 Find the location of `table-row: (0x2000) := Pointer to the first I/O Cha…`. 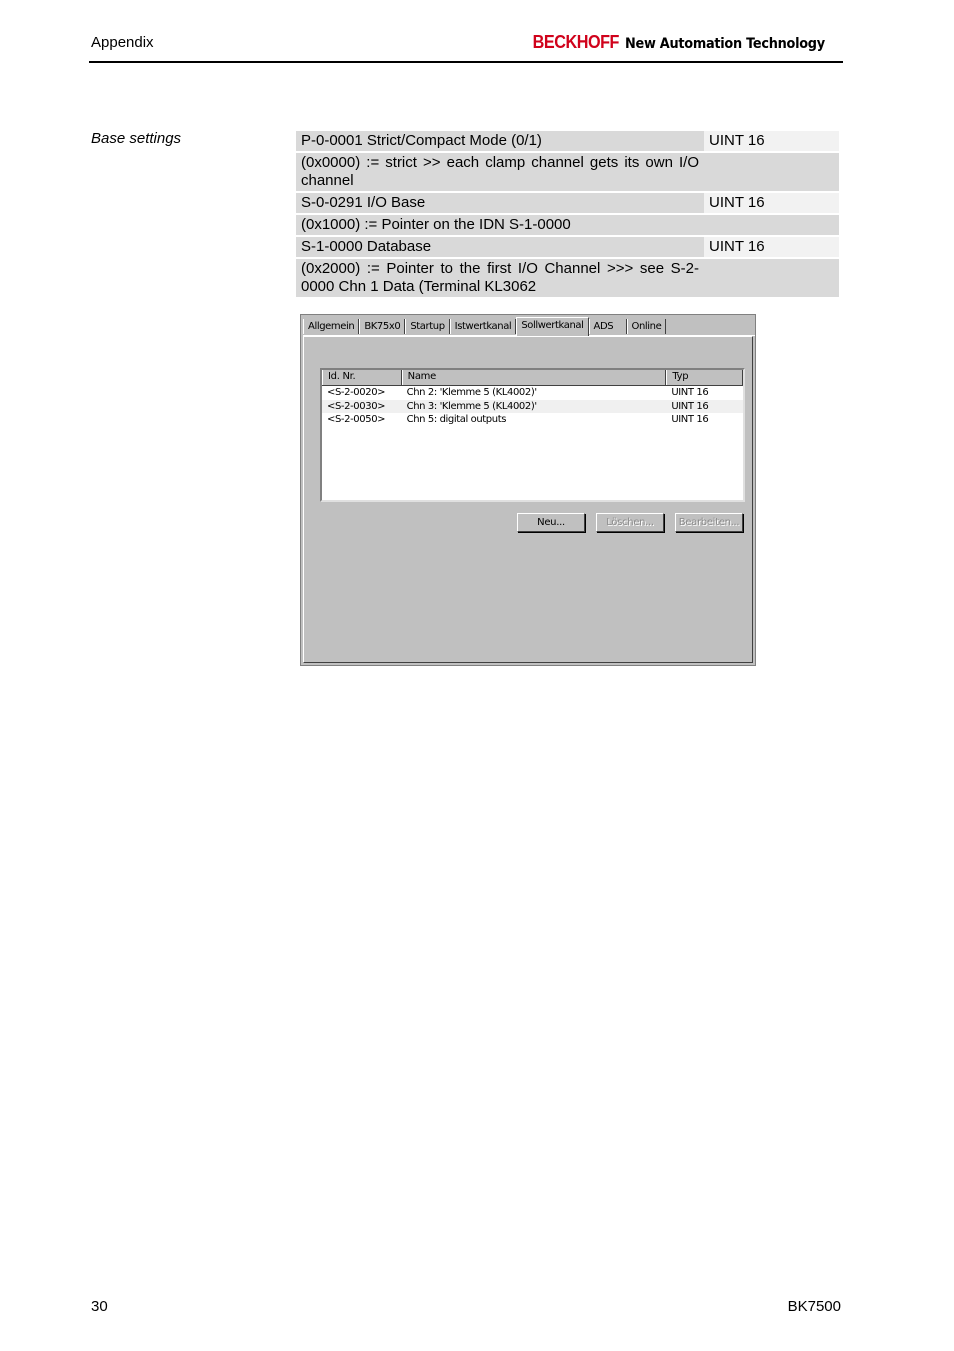

table-row: (0x2000) := Pointer to the first I/O Cha… is located at coordinates (567, 278).